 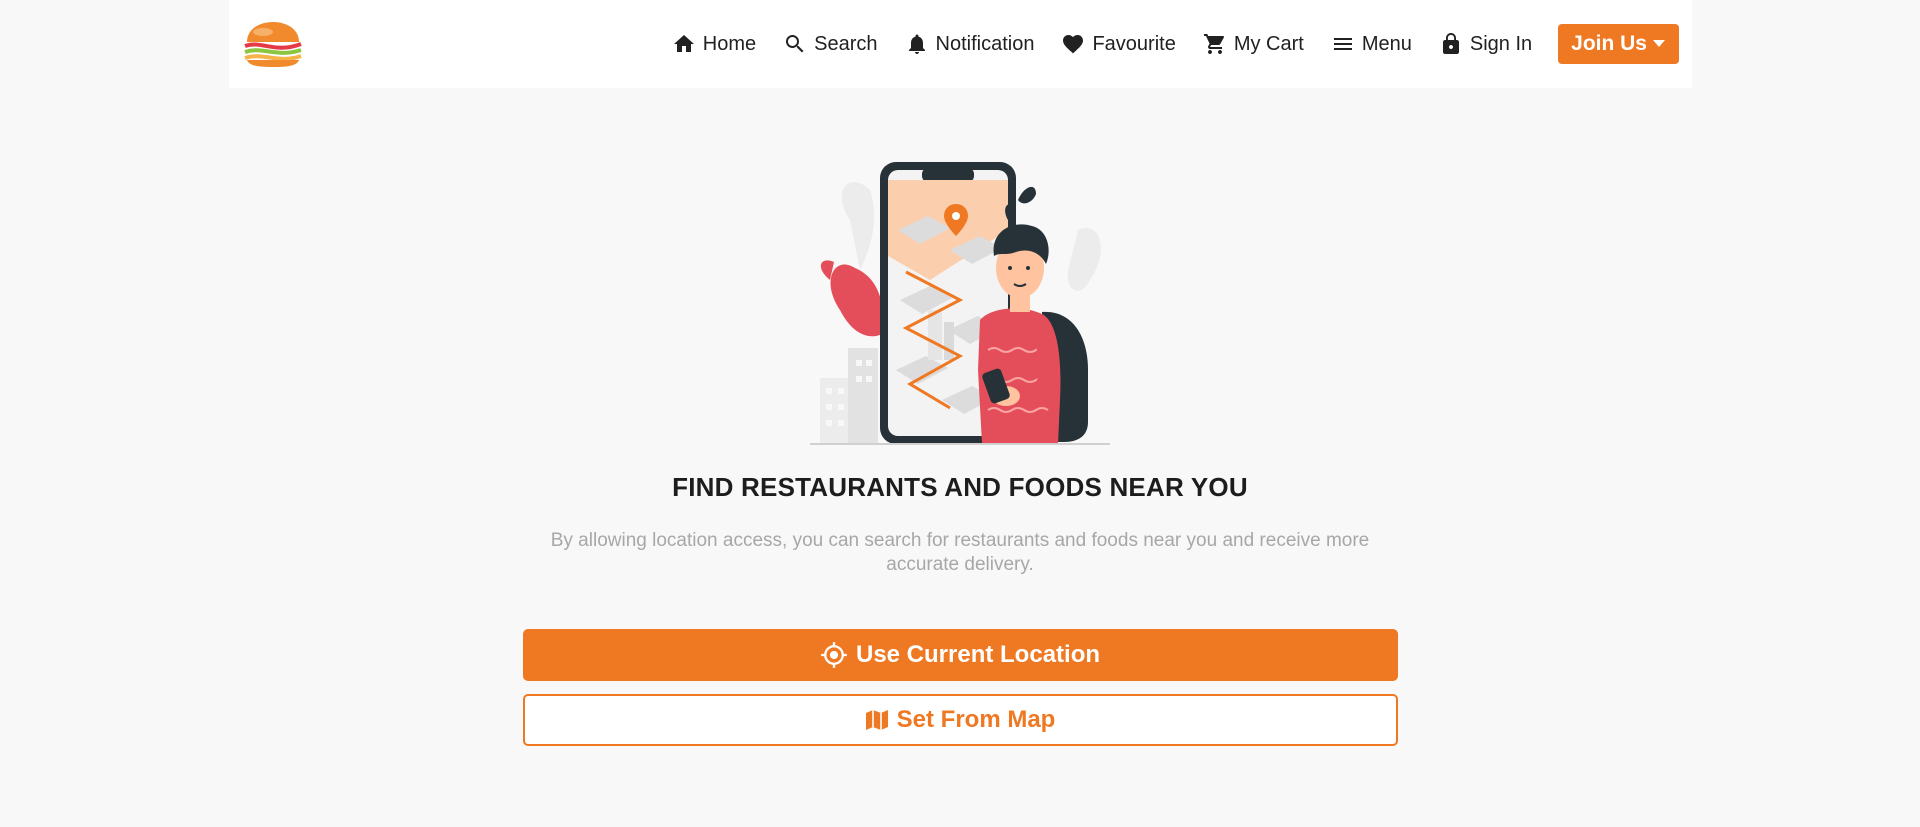 What do you see at coordinates (1450, 43) in the screenshot?
I see `lock-icon` at bounding box center [1450, 43].